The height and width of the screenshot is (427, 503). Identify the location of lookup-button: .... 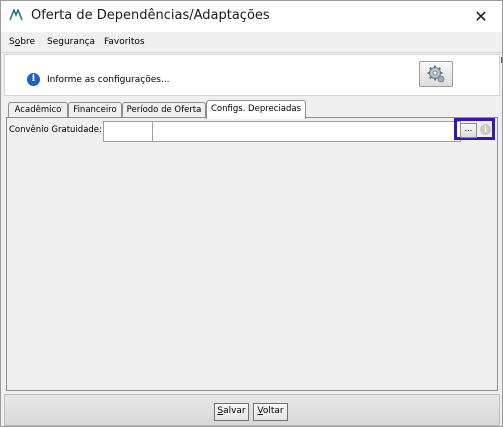
(468, 130).